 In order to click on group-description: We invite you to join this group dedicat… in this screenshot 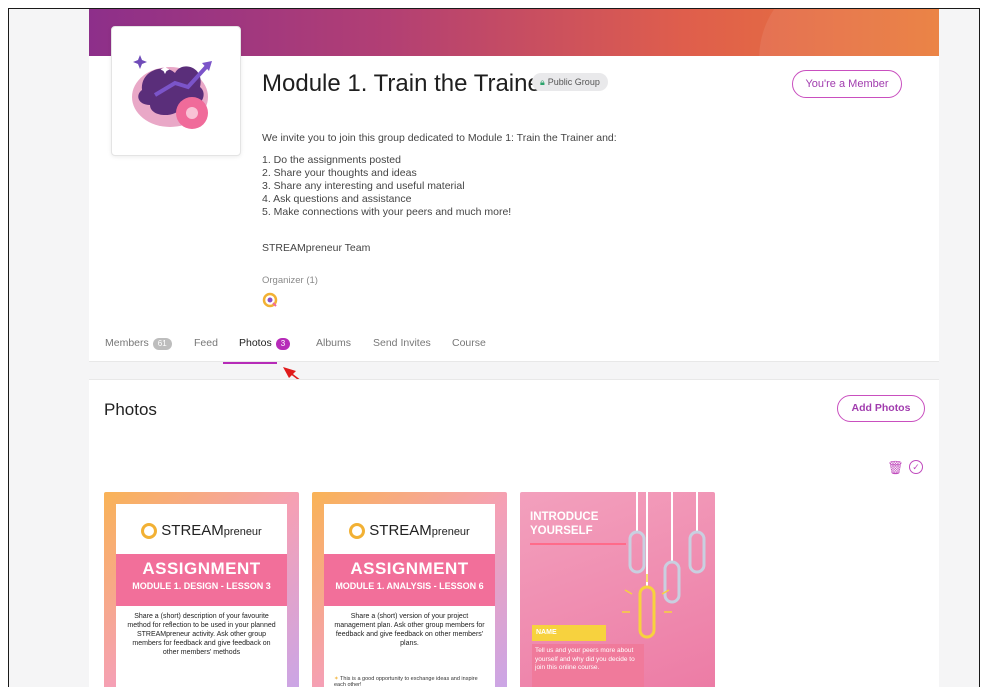, I will do `click(439, 175)`.